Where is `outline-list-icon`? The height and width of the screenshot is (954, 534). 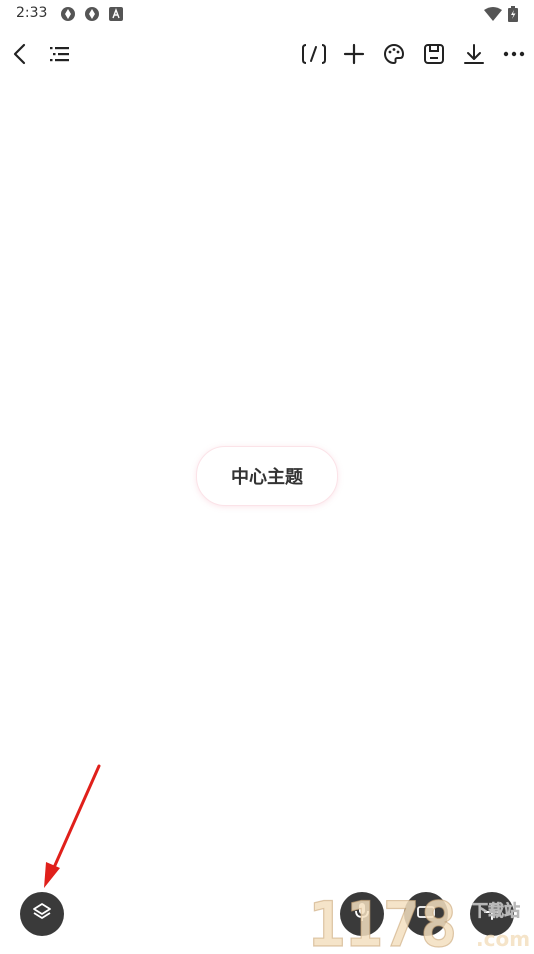 outline-list-icon is located at coordinates (60, 54).